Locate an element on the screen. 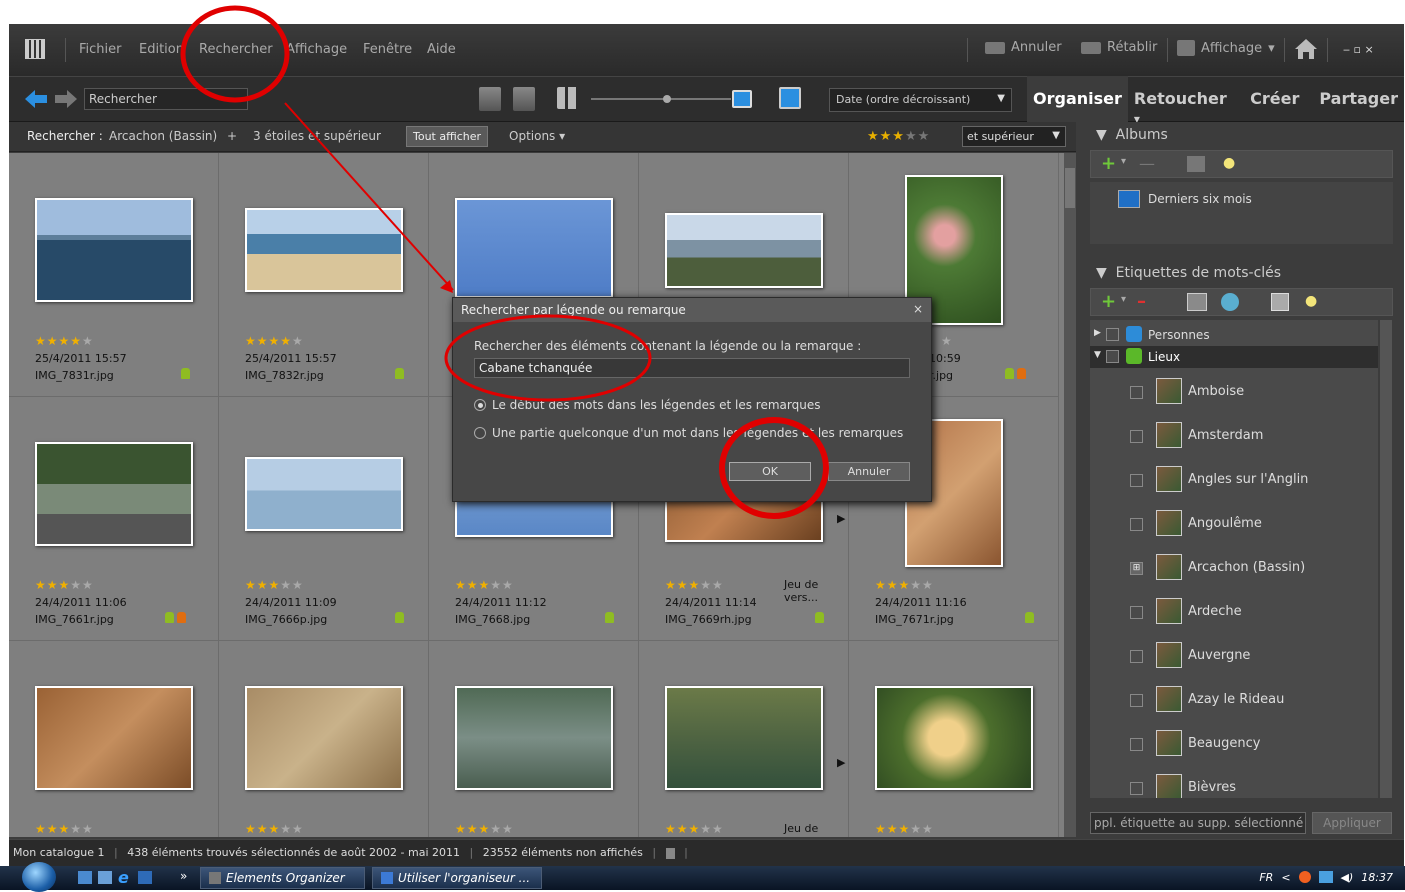 Image resolution: width=1405 pixels, height=892 pixels. menu-aide: Aide is located at coordinates (441, 49).